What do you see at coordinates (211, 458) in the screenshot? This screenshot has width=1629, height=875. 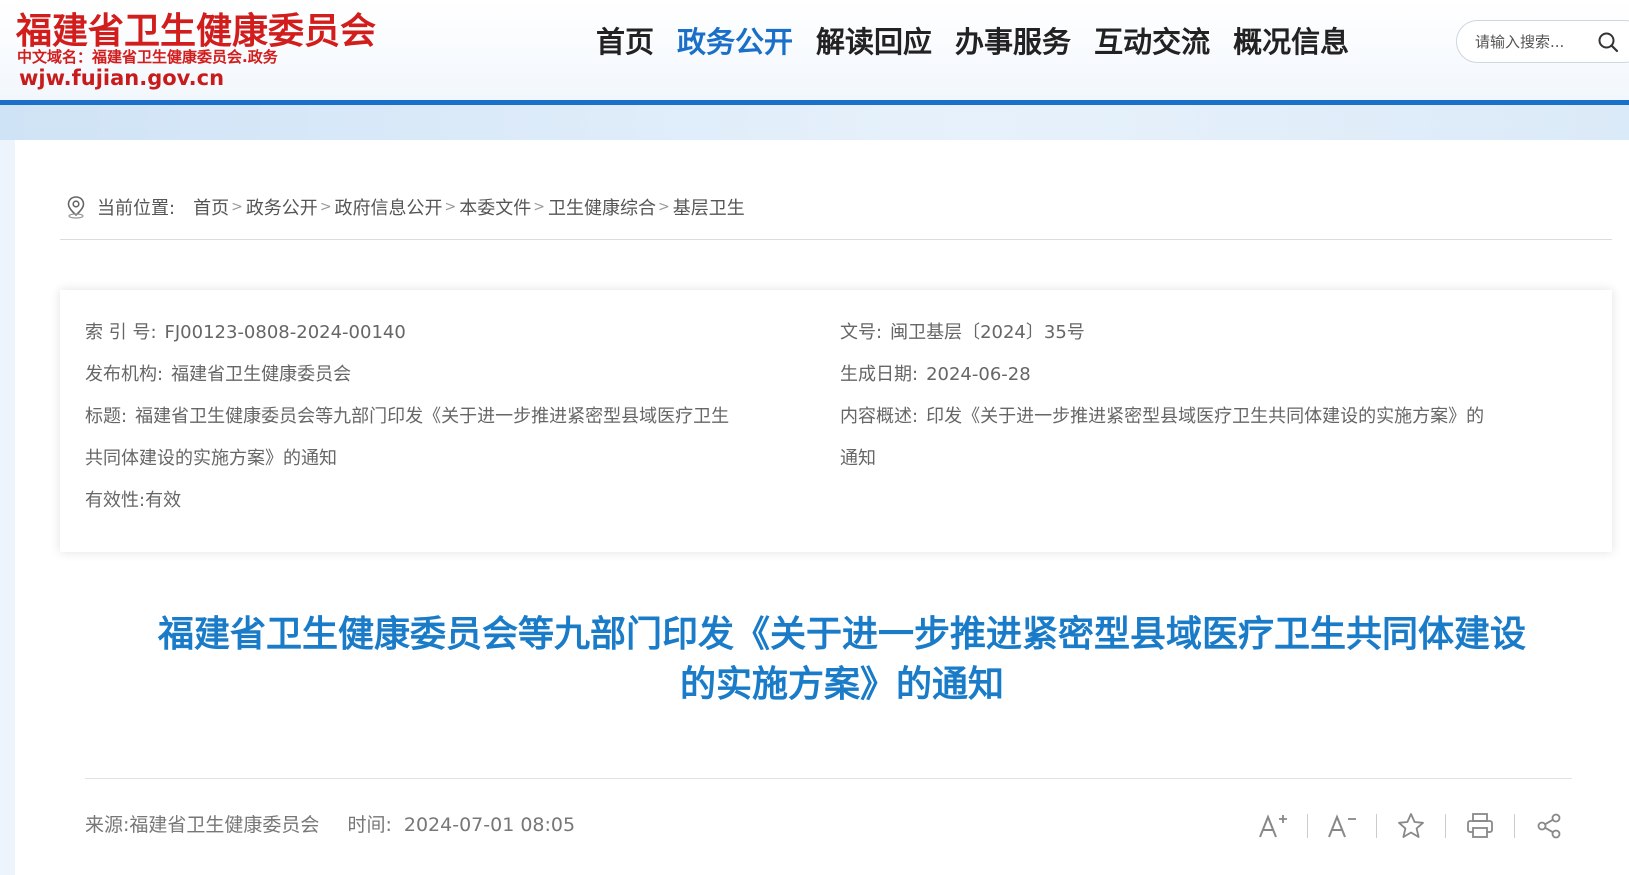 I see `meta-title-continued: 共同体建设的实施方案》的通知` at bounding box center [211, 458].